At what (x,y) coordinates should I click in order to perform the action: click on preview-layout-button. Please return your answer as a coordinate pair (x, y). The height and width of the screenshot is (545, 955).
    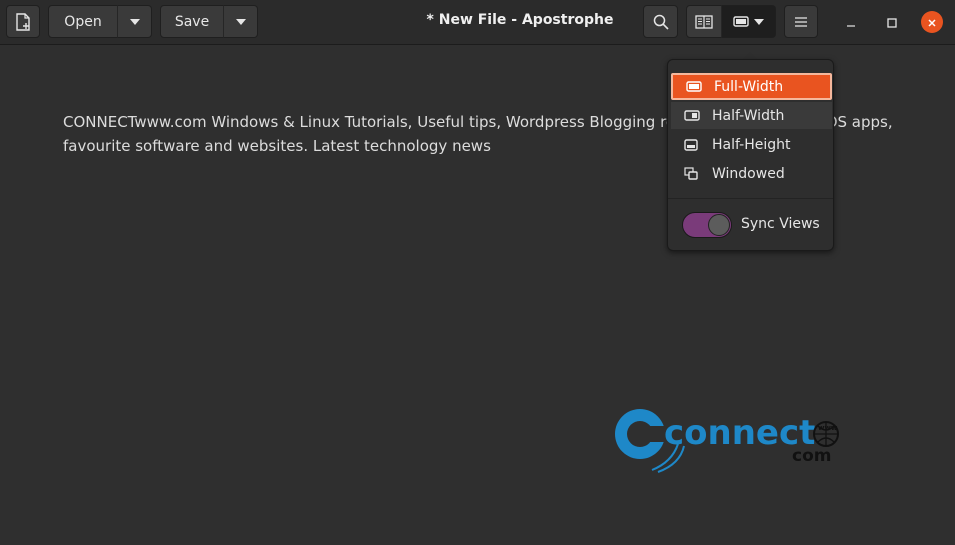
    Looking at the image, I should click on (748, 21).